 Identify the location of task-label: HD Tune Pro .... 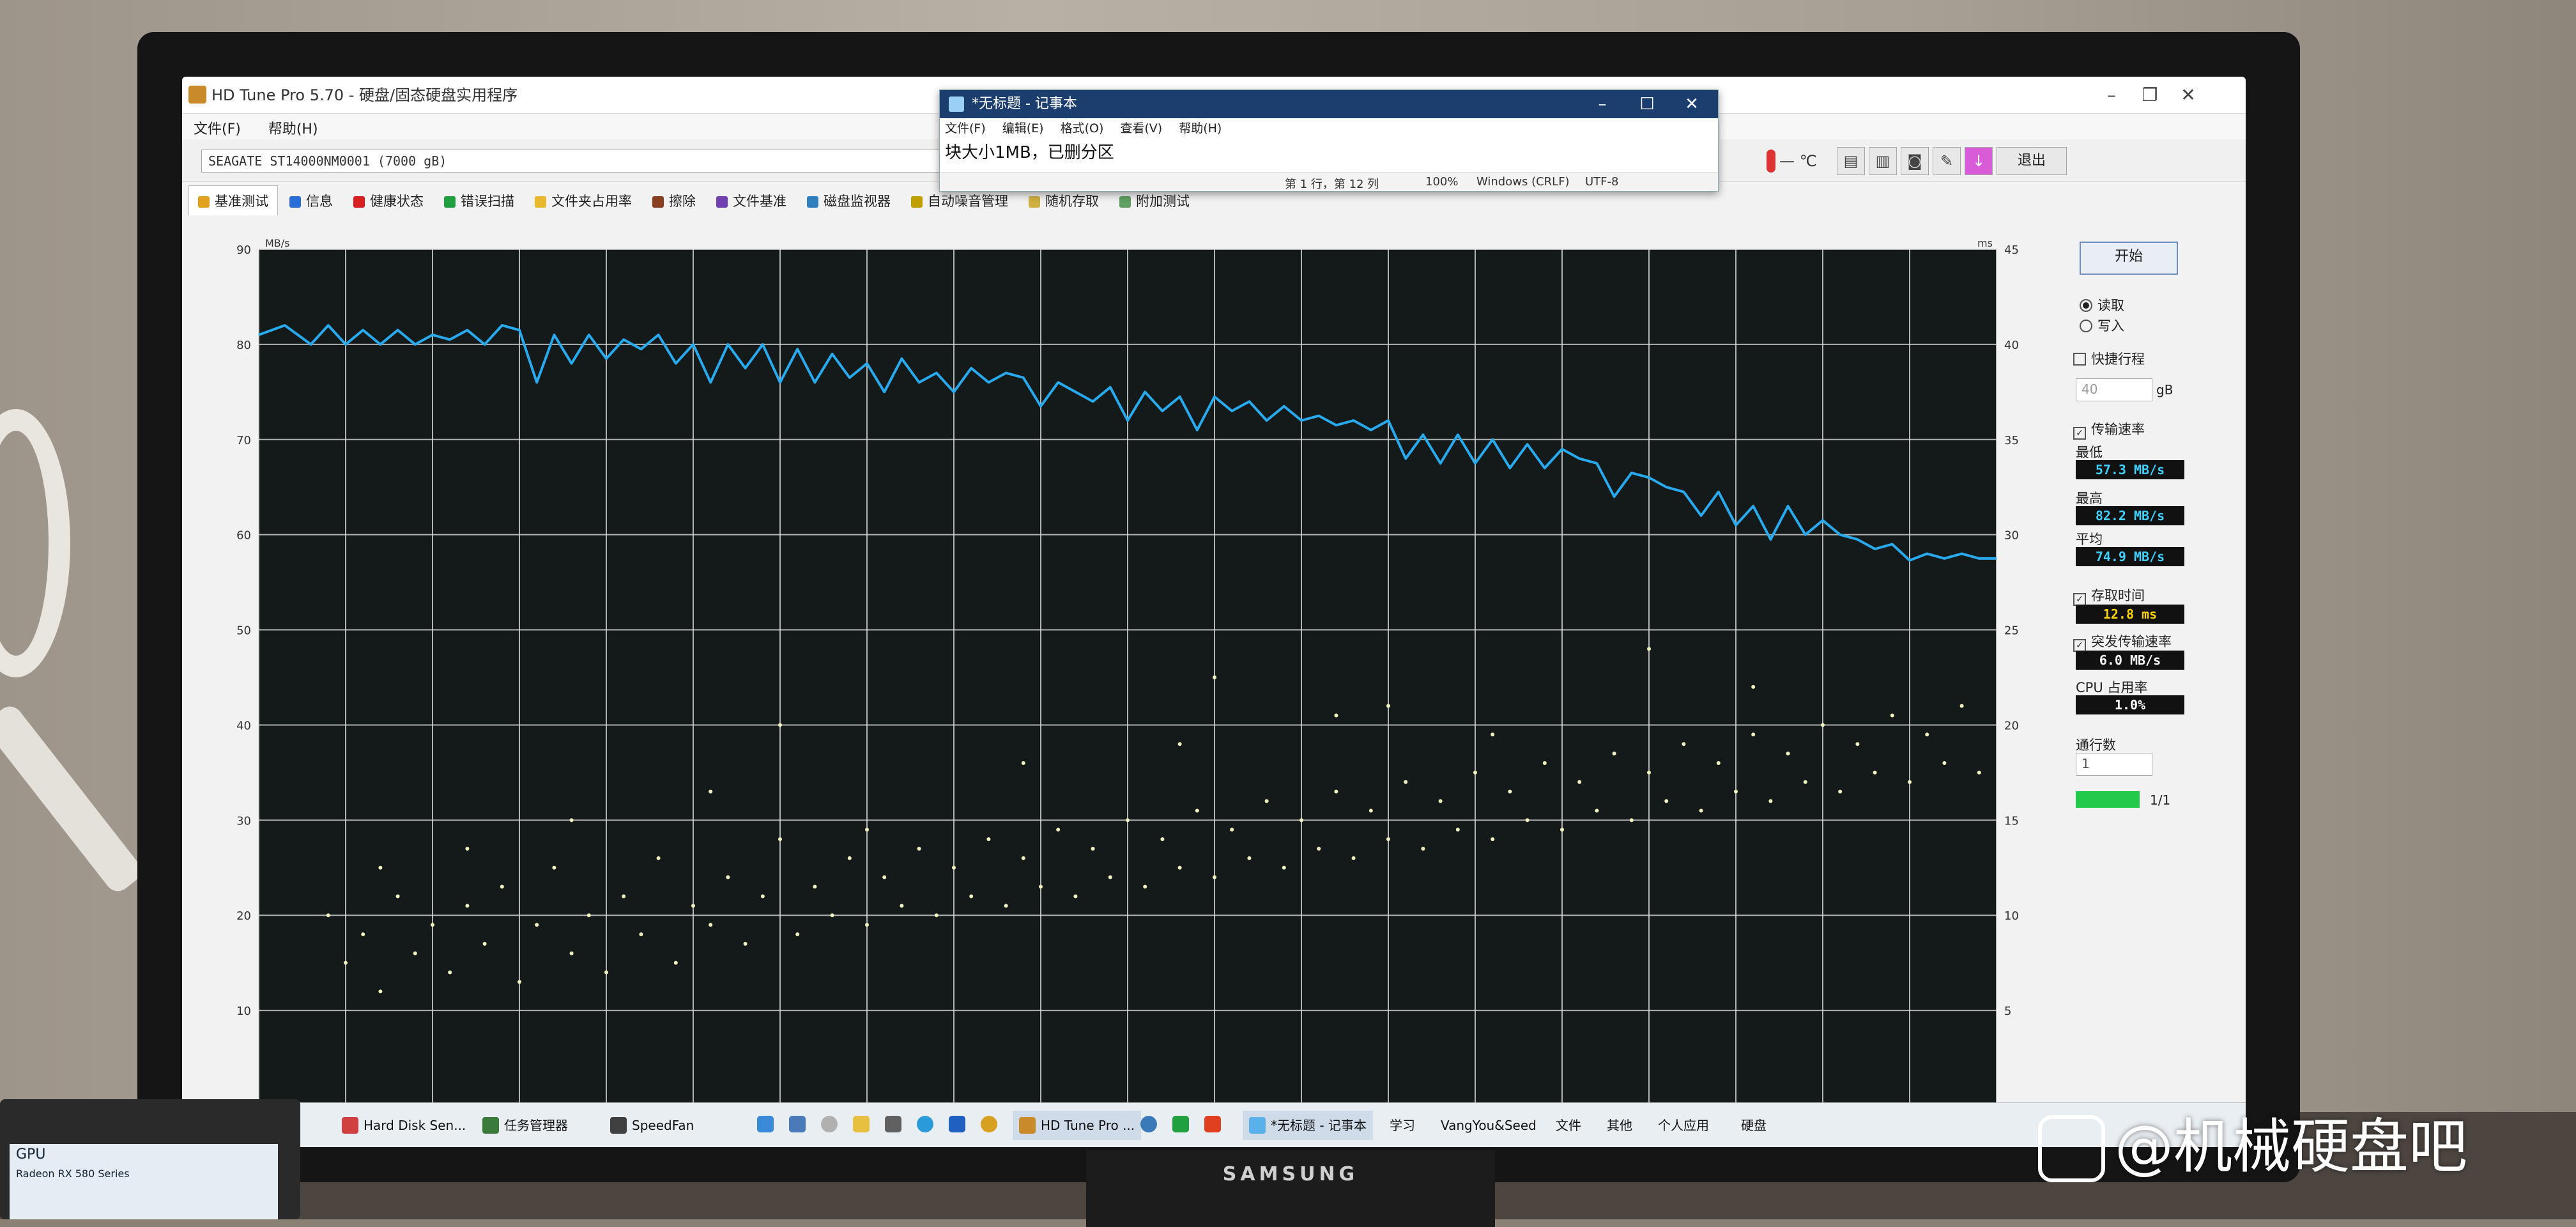
(1088, 1125).